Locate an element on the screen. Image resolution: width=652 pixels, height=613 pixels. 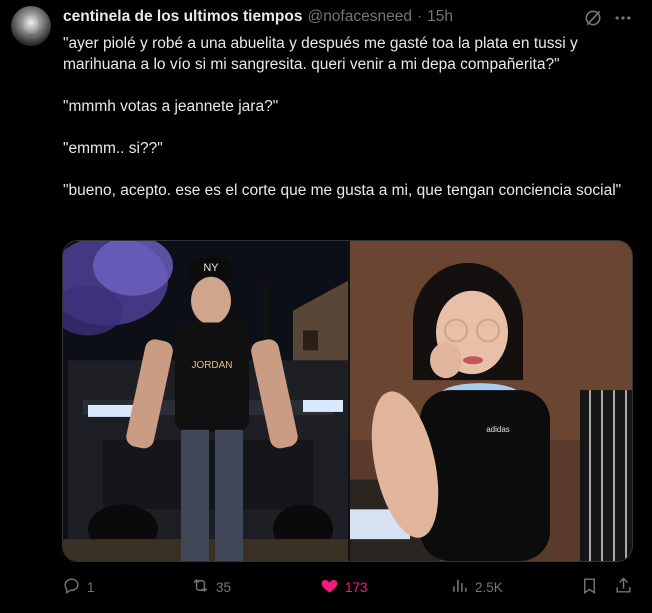
tweet-paragraph: "mmmh votas a jeannete jara?" is located at coordinates (171, 106).